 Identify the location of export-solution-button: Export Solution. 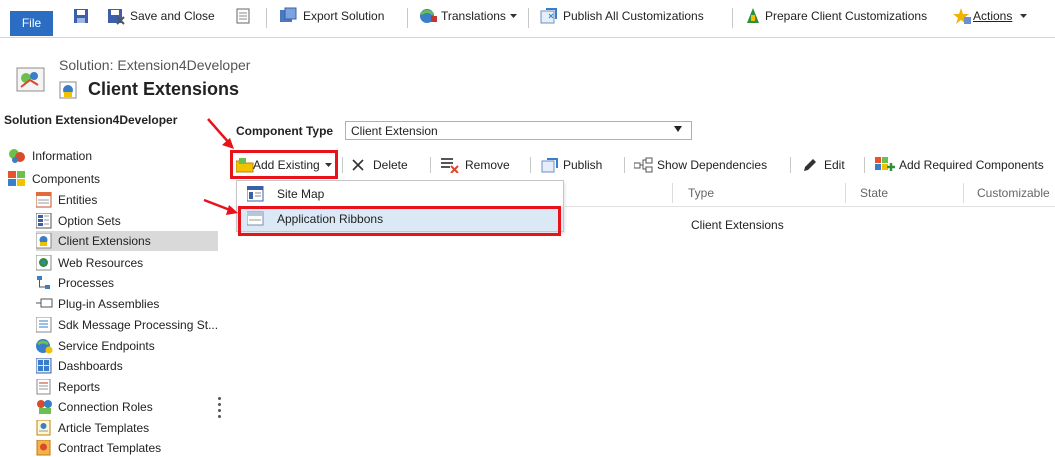
(336, 17).